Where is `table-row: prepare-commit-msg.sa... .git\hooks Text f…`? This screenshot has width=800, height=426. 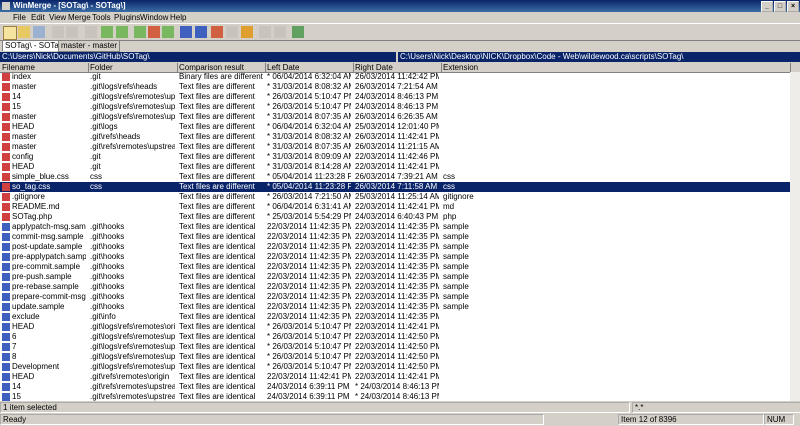
table-row: prepare-commit-msg.sa... .git\hooks Text f… is located at coordinates (395, 297).